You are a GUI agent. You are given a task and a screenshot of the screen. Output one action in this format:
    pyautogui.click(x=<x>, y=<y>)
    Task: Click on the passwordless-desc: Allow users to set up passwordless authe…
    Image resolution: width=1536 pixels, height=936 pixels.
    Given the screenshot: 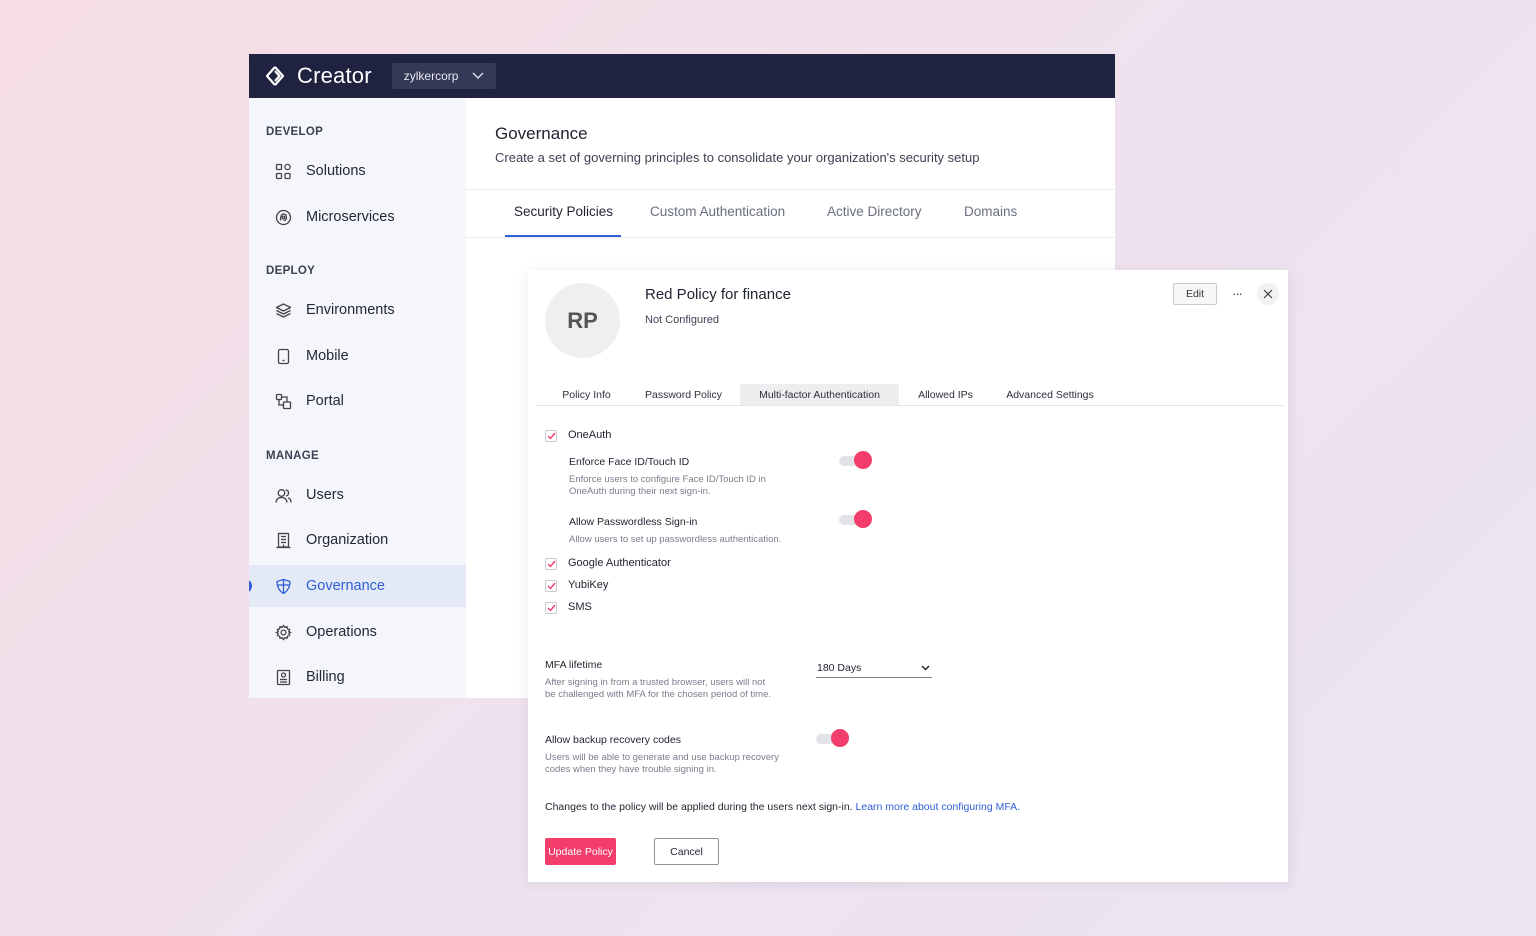 What is the action you would take?
    pyautogui.click(x=675, y=539)
    